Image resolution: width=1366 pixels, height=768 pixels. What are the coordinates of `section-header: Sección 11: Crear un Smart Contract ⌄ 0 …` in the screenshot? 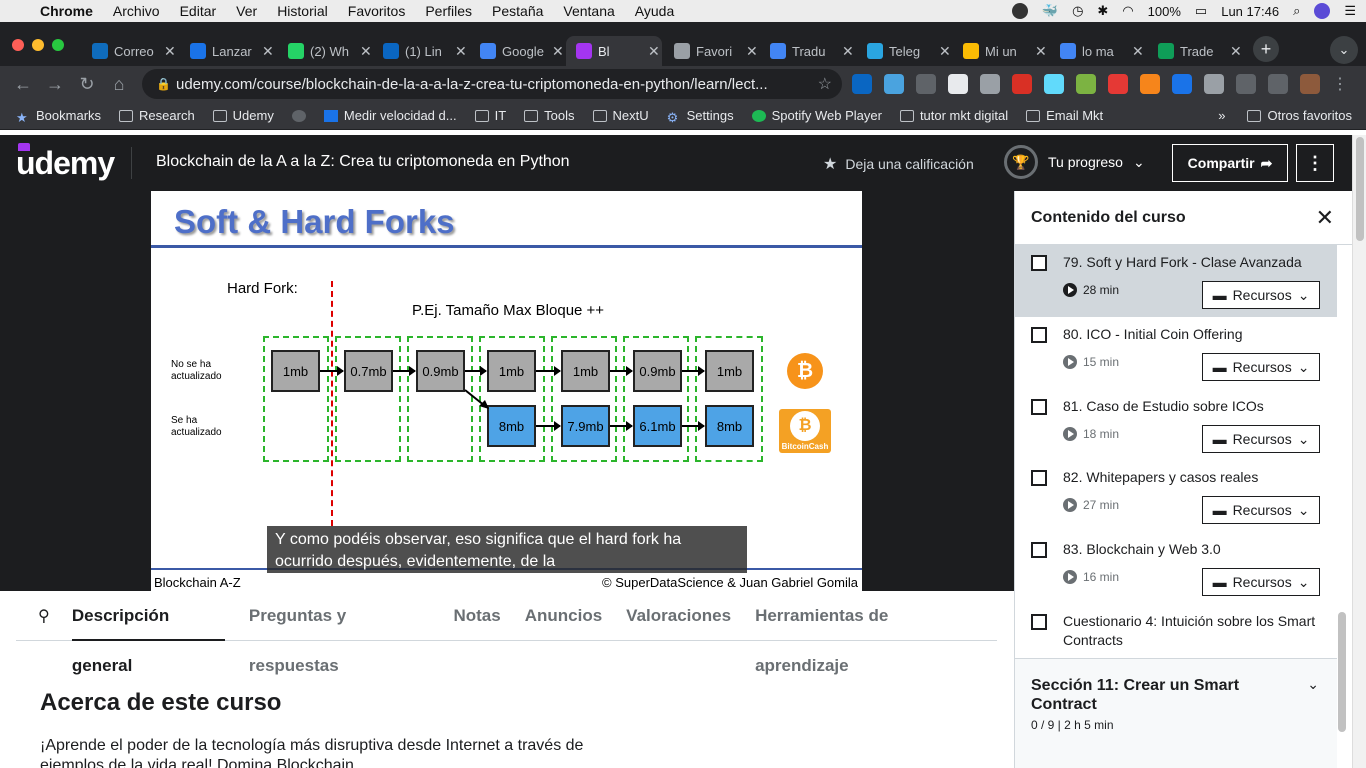 It's located at (1176, 713).